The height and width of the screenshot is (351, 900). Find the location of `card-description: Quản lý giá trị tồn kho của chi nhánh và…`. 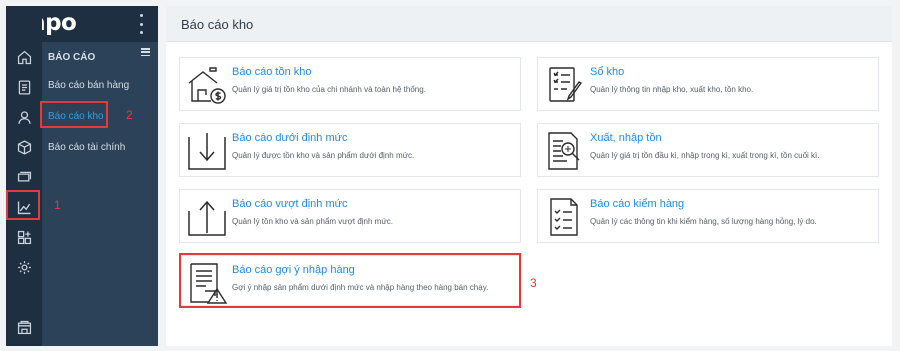

card-description: Quản lý giá trị tồn kho của chi nhánh và… is located at coordinates (329, 89).